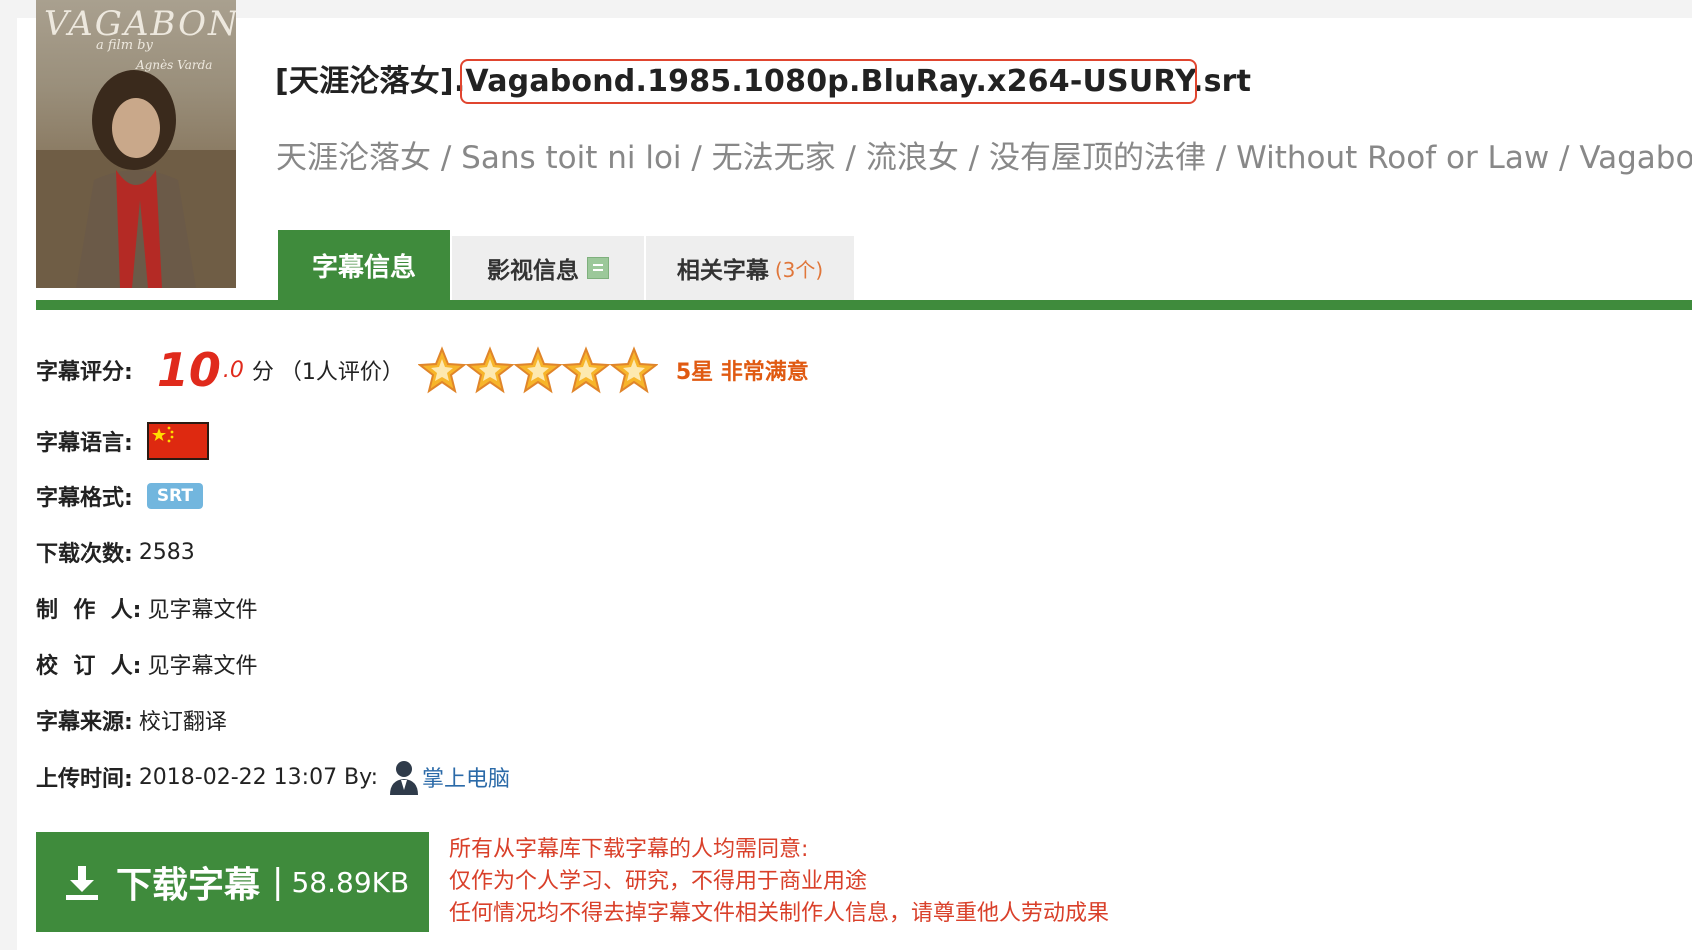  I want to click on tab-underline, so click(864, 305).